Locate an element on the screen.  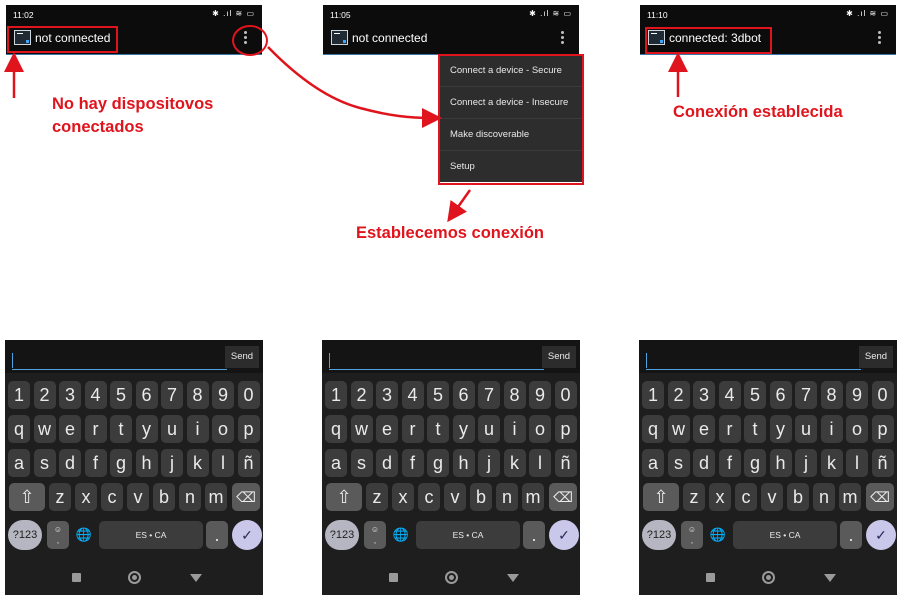
key: 3 is located at coordinates (70, 395).